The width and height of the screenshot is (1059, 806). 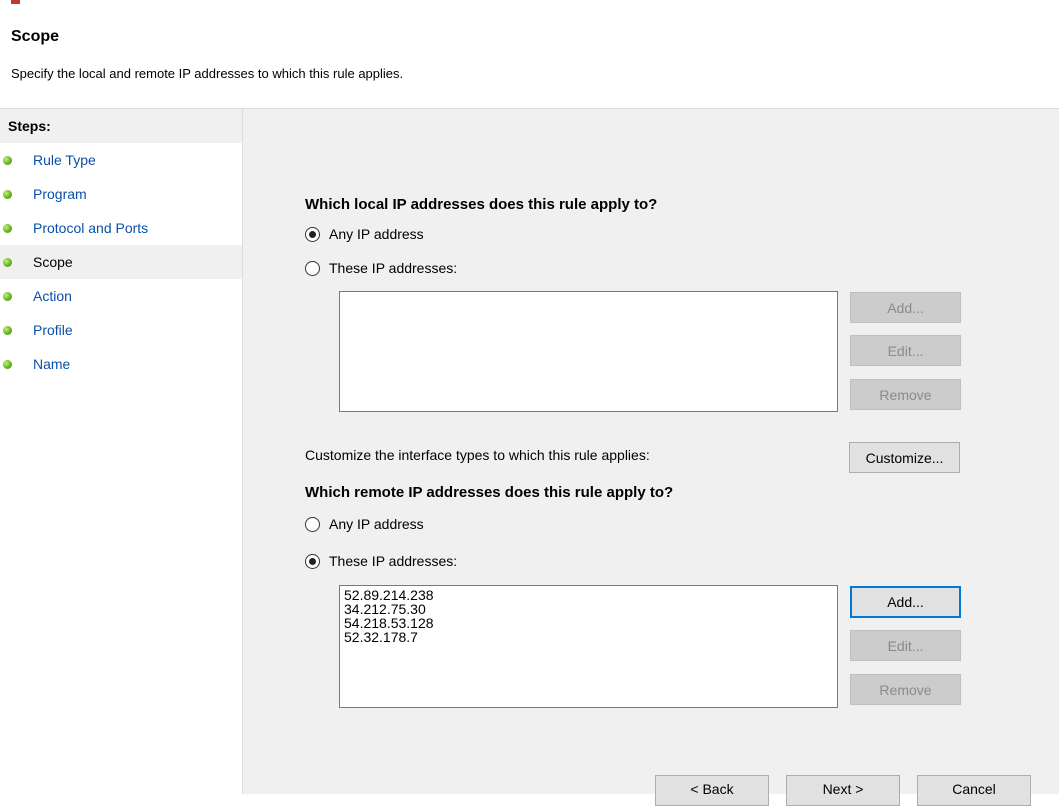 I want to click on step-label: Scope, so click(x=53, y=262).